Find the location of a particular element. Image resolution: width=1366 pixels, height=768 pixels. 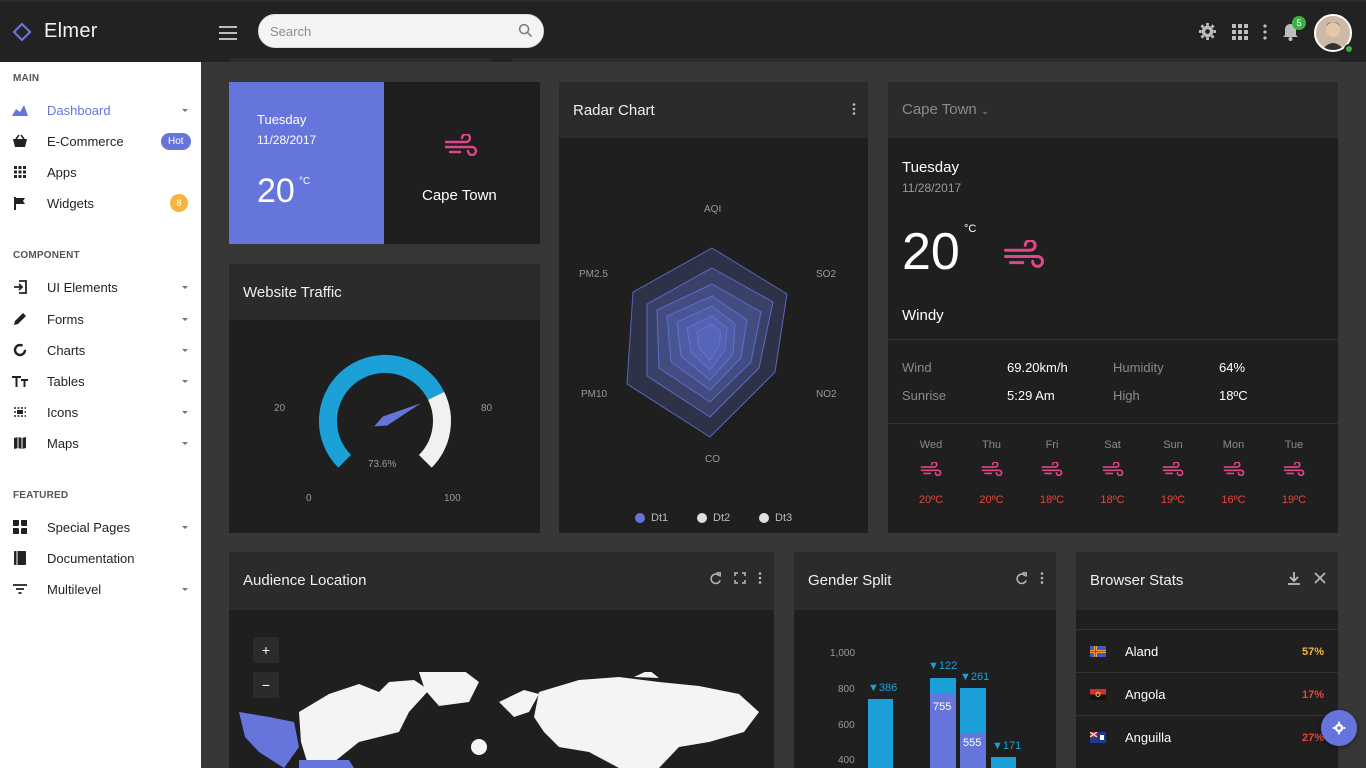

sidebar-item-label: Apps is located at coordinates (62, 172).